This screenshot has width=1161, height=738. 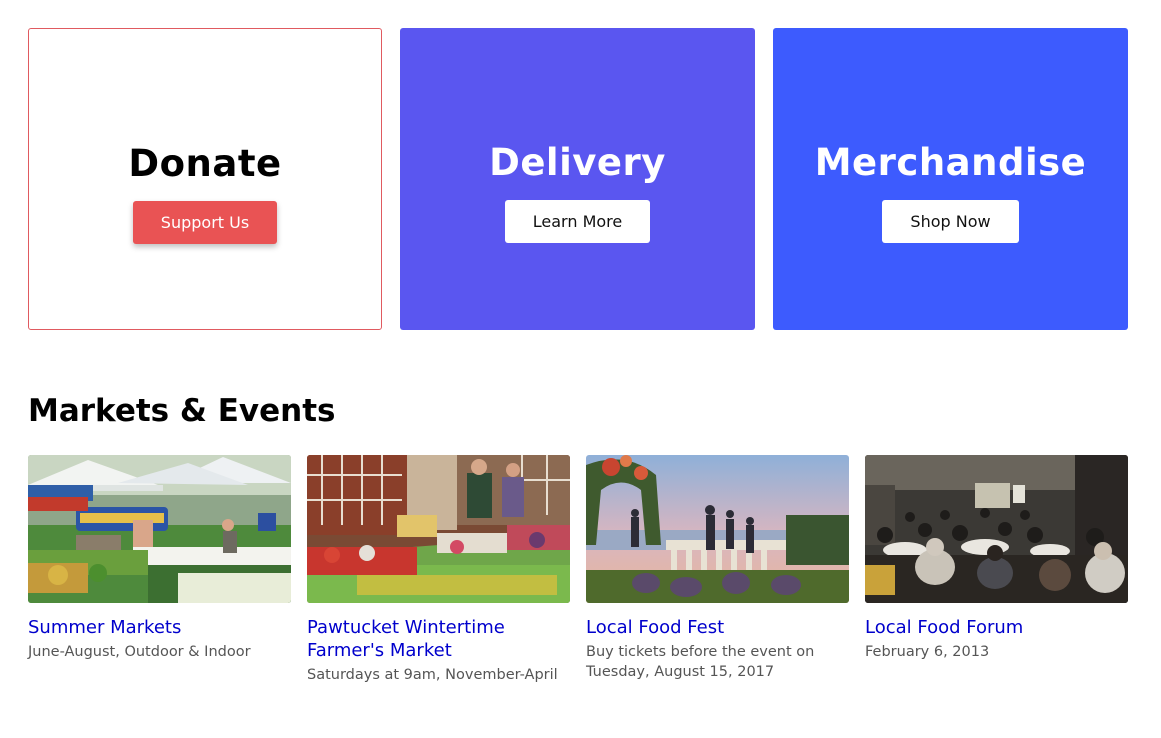 I want to click on conference-audience-photo, so click(x=996, y=529).